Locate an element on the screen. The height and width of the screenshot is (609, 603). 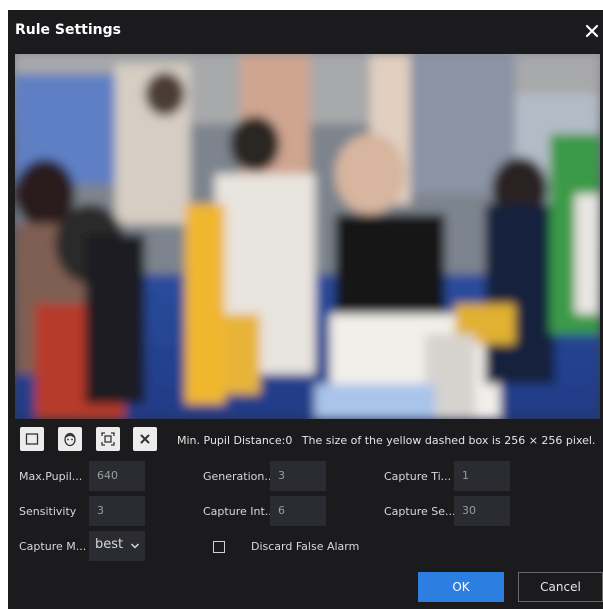
close-icon is located at coordinates (592, 31).